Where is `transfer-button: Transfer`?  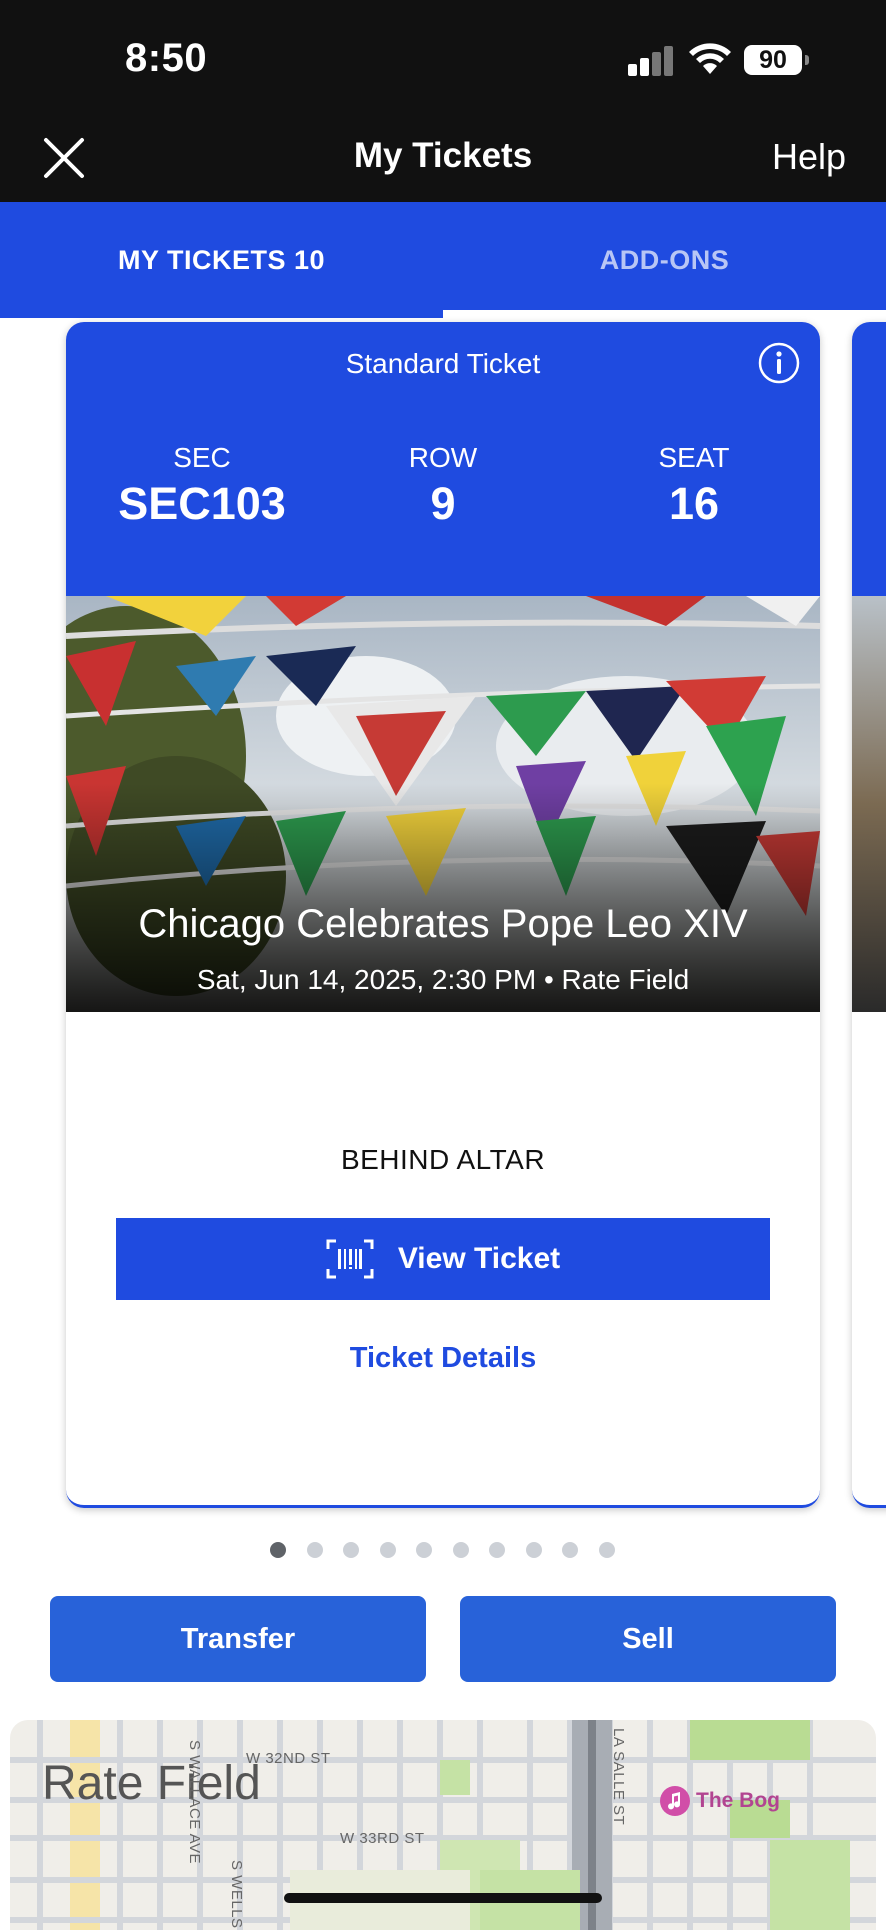
transfer-button: Transfer is located at coordinates (238, 1639).